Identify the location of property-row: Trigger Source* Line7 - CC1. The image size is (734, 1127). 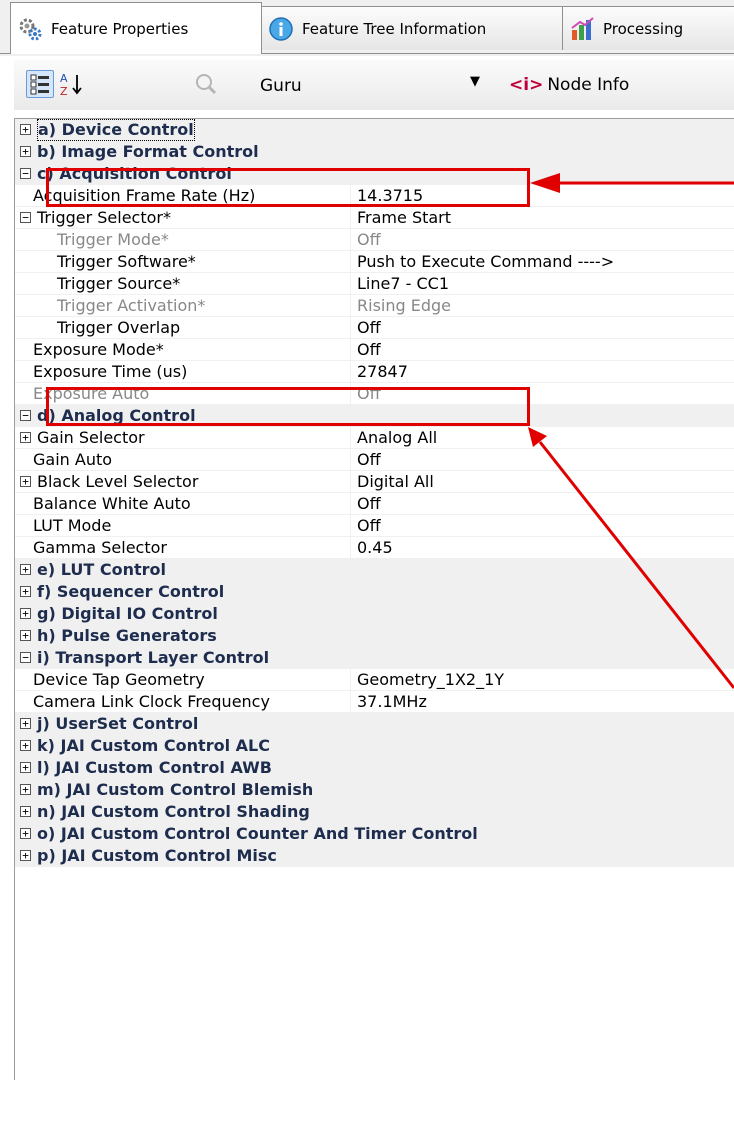
(374, 284).